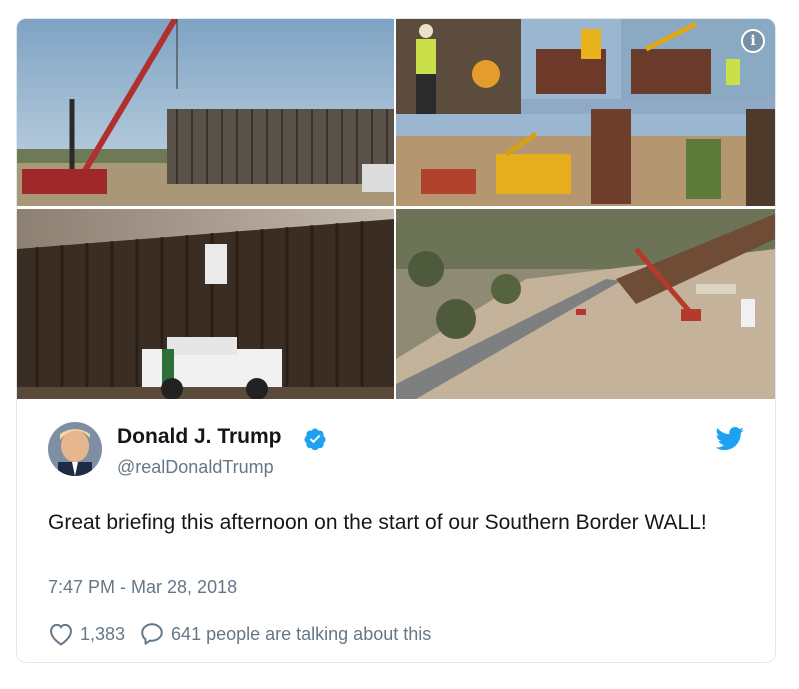 Image resolution: width=799 pixels, height=689 pixels. I want to click on avatar, so click(75, 449).